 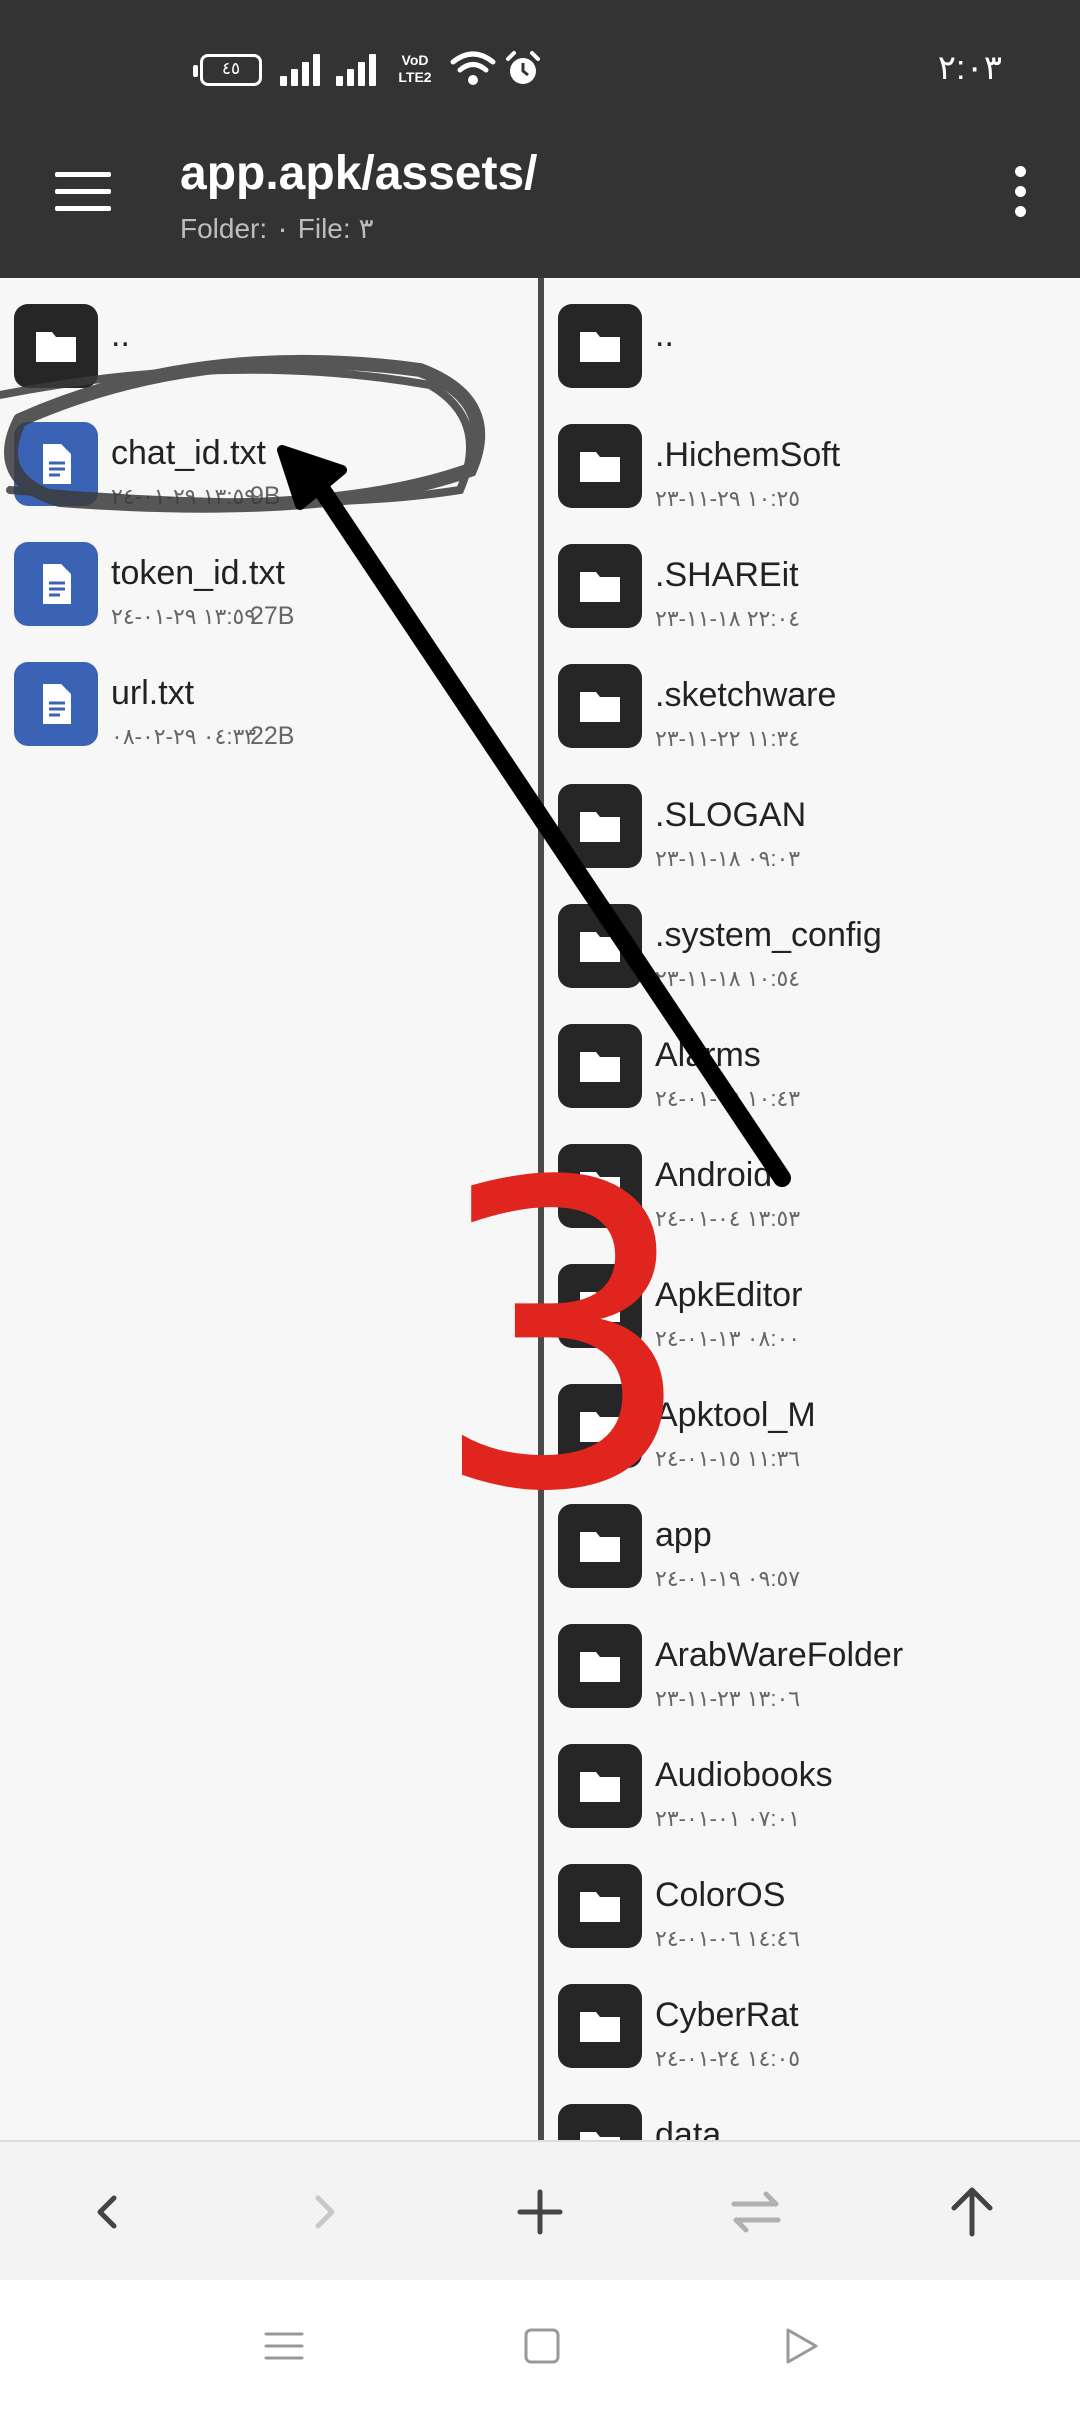 What do you see at coordinates (728, 738) in the screenshot?
I see `item-date: ١١:٣٤ ٢٢-١١-٢٣` at bounding box center [728, 738].